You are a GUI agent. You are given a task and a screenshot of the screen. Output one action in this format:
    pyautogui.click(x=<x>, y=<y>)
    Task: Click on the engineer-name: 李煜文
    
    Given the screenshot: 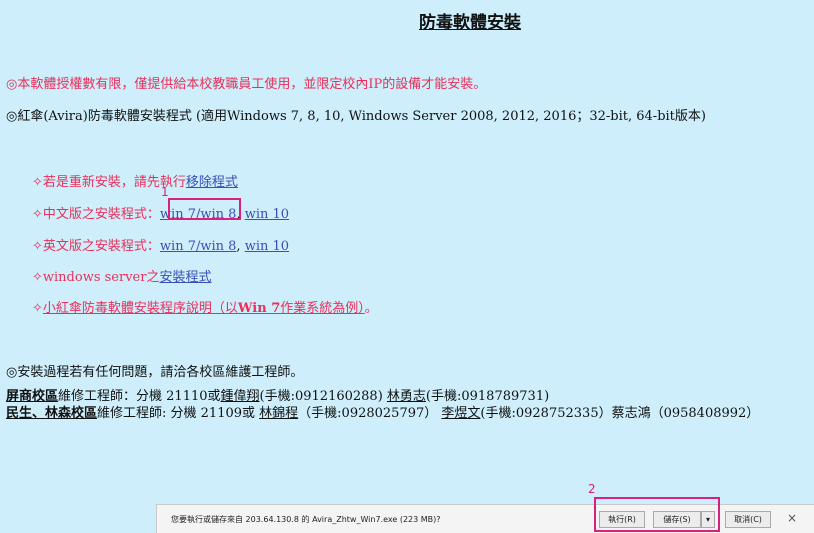 What is the action you would take?
    pyautogui.click(x=461, y=413)
    